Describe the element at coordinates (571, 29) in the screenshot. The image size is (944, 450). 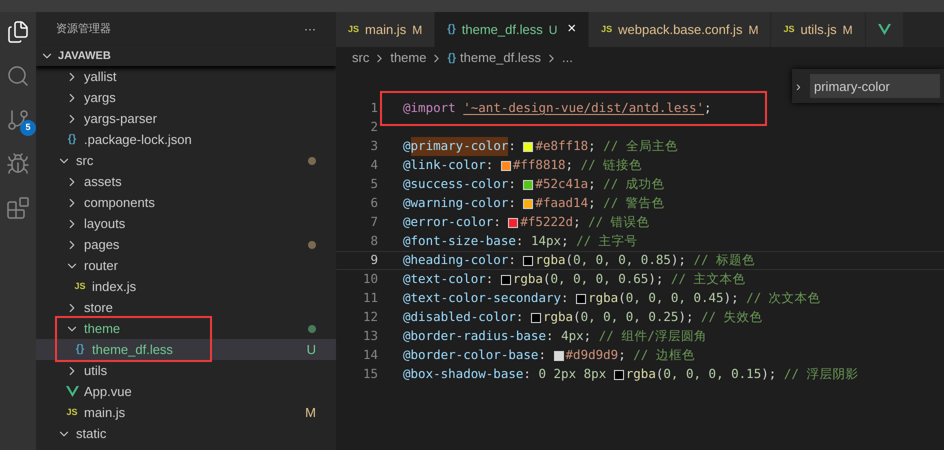
I see `close-button: ×` at that location.